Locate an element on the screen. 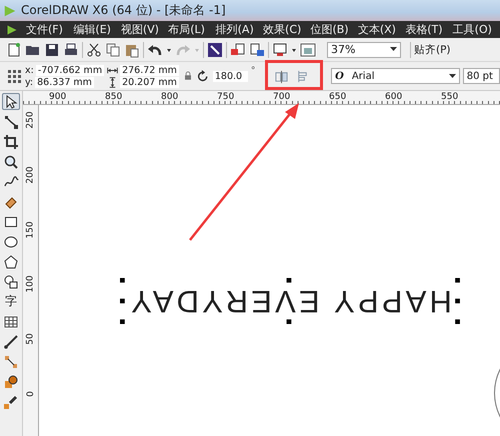 The width and height of the screenshot is (500, 436). x-position-field: -707.662 mm is located at coordinates (70, 70).